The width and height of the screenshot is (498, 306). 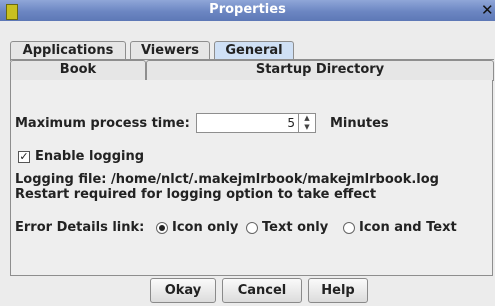 What do you see at coordinates (24, 157) in the screenshot?
I see `enable-logging-checkbox: ✓` at bounding box center [24, 157].